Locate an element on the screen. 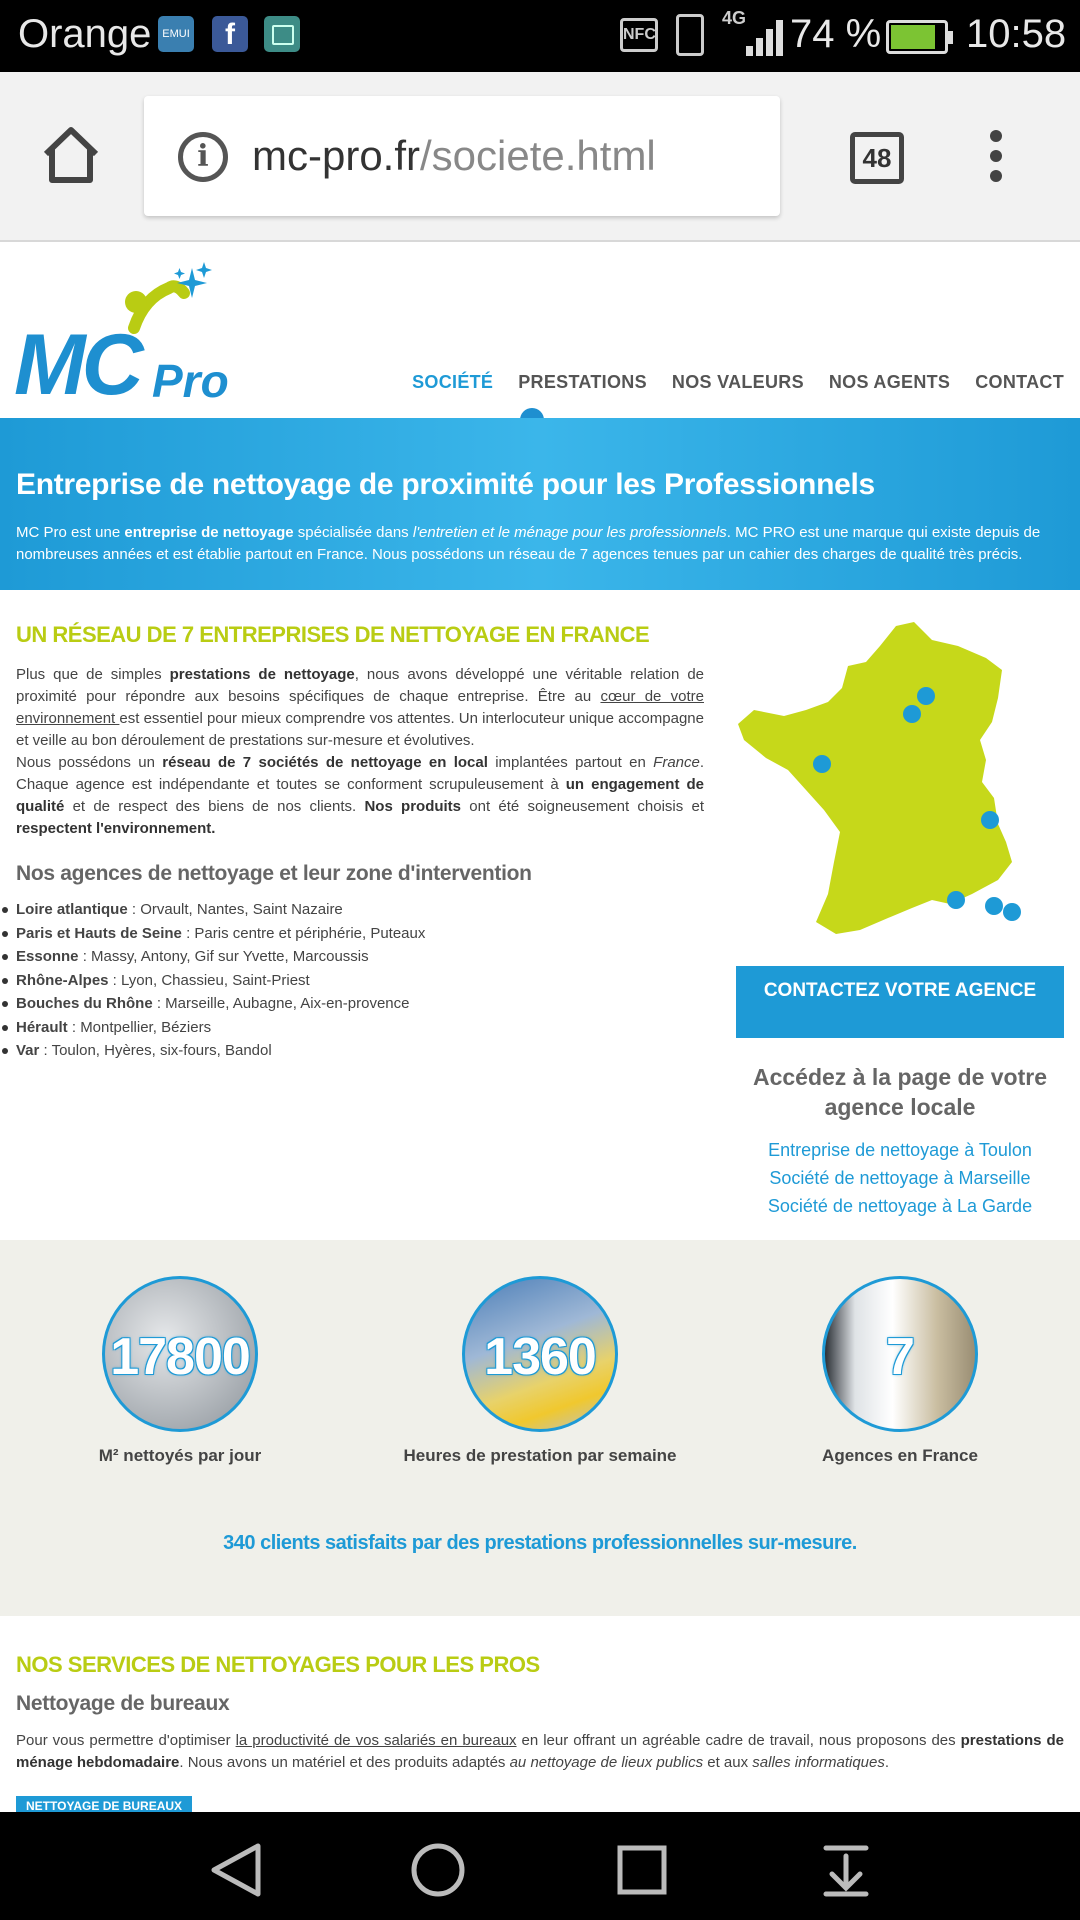  browser-toolbar: i mc-pro.fr/societe.html 48 is located at coordinates (540, 157).